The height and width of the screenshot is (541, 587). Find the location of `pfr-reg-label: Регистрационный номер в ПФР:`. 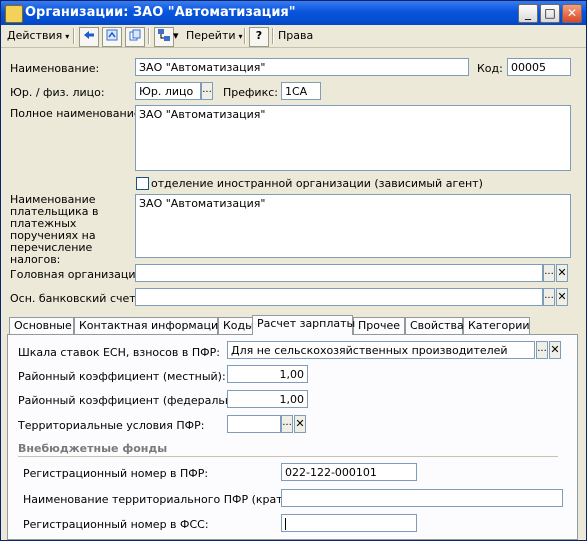

pfr-reg-label: Регистрационный номер в ПФР: is located at coordinates (116, 473).